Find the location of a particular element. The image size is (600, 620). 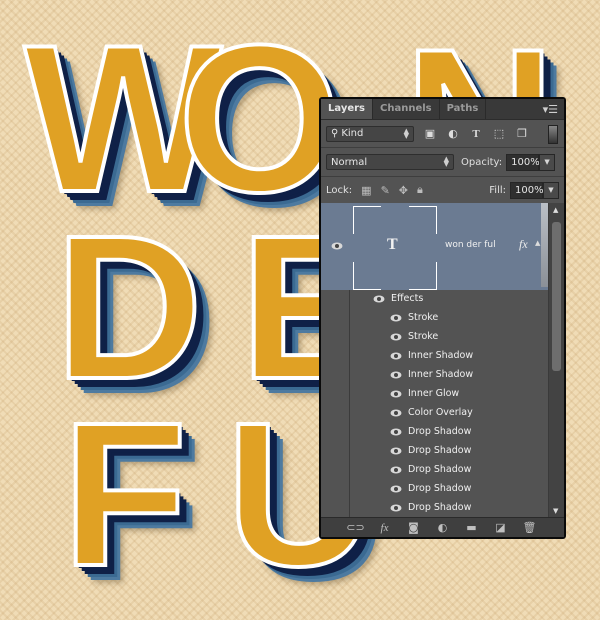

fill-dropdown: ▼ is located at coordinates (551, 190).